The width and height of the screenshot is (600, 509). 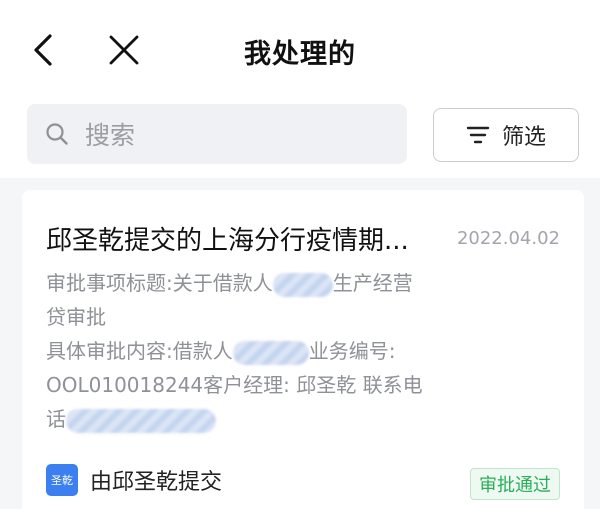 I want to click on search-placeholder: 搜索, so click(x=110, y=135).